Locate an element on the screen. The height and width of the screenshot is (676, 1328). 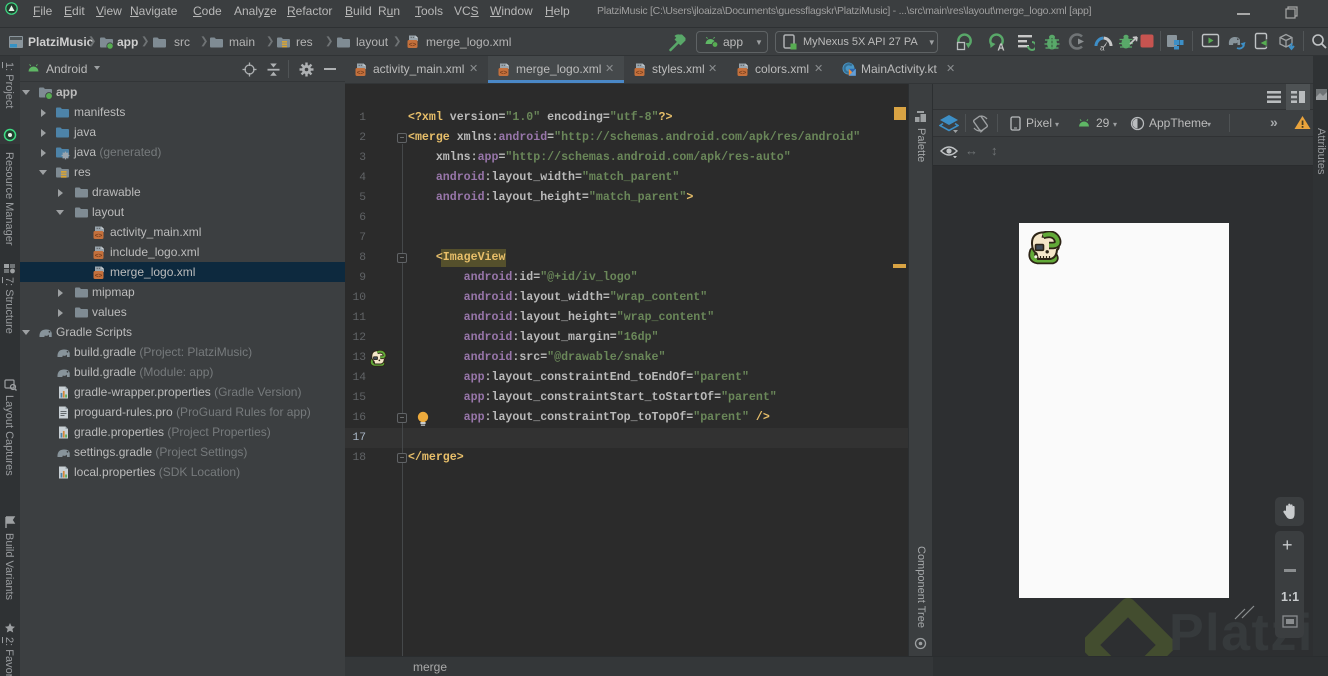
svg-text: a is located at coordinates (1102, 48).